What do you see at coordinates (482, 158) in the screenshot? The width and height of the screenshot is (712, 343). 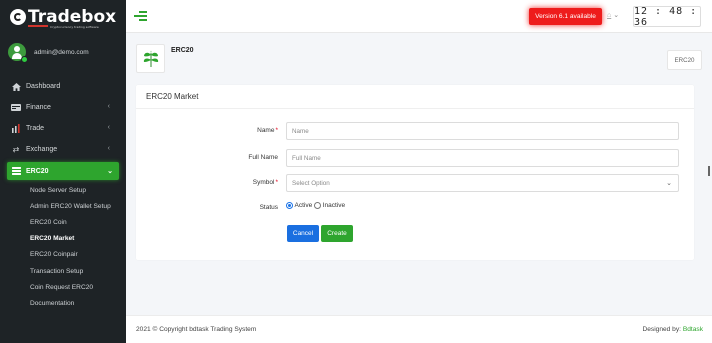 I see `fullname-input: Full Name` at bounding box center [482, 158].